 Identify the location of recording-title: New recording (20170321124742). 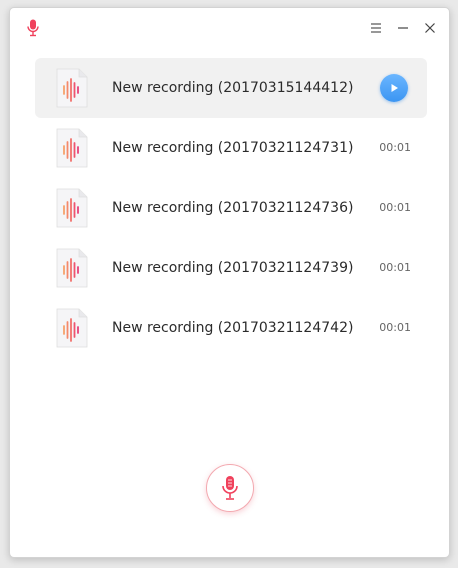
(233, 328).